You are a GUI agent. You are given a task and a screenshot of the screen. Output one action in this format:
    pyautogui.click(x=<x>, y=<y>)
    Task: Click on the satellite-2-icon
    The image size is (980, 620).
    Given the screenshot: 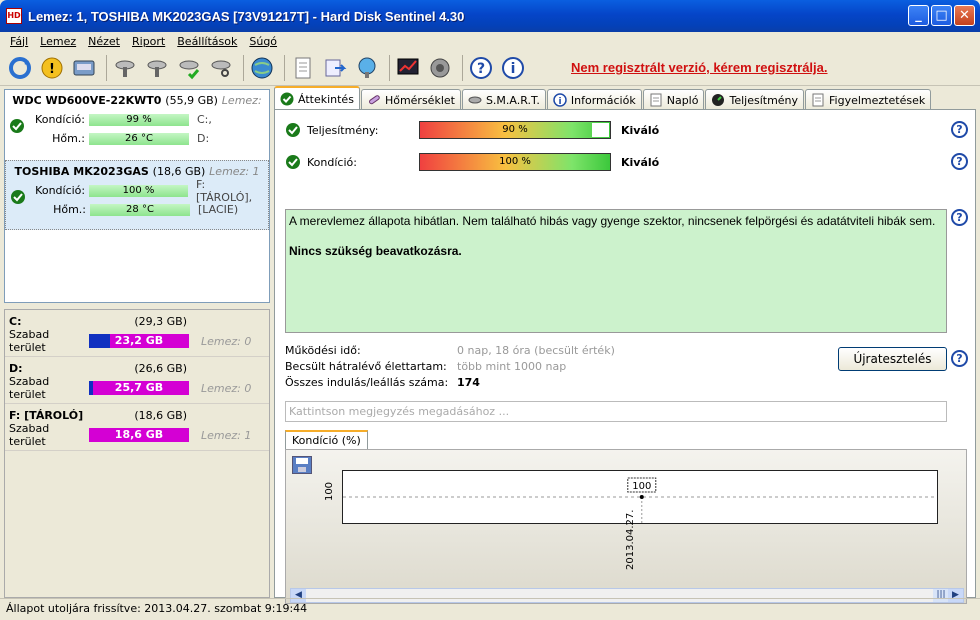 What is the action you would take?
    pyautogui.click(x=157, y=68)
    